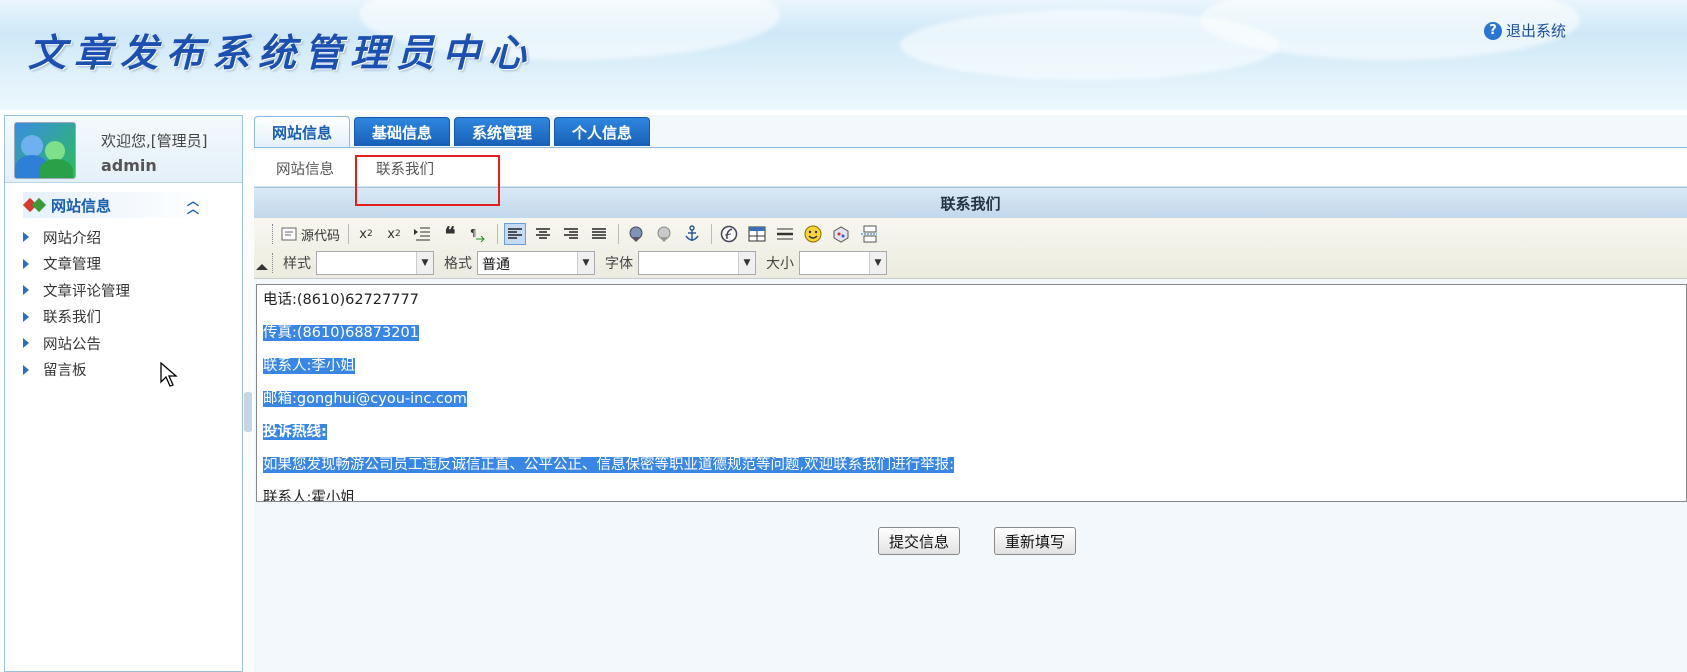 This screenshot has width=1687, height=672. I want to click on editor-line-text-selected: 邮箱:gonghui@cyou-inc.com, so click(365, 399).